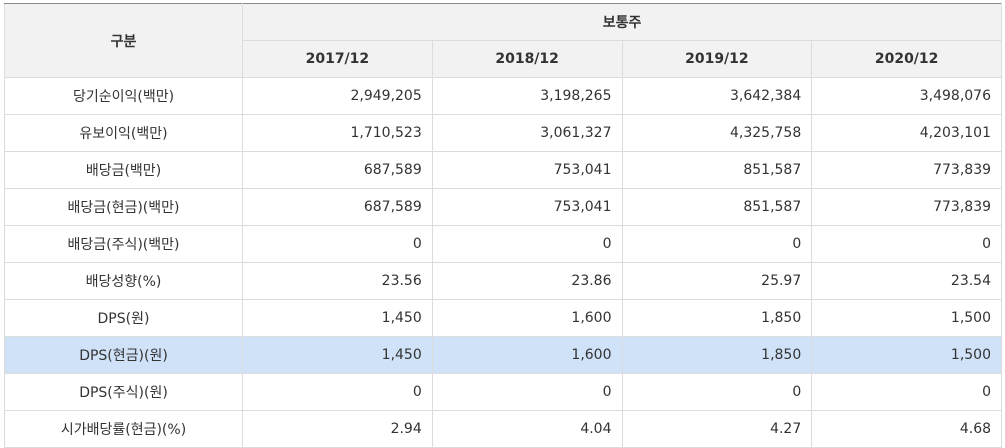  What do you see at coordinates (123, 355) in the screenshot?
I see `row-label: DPS(현금)(원)` at bounding box center [123, 355].